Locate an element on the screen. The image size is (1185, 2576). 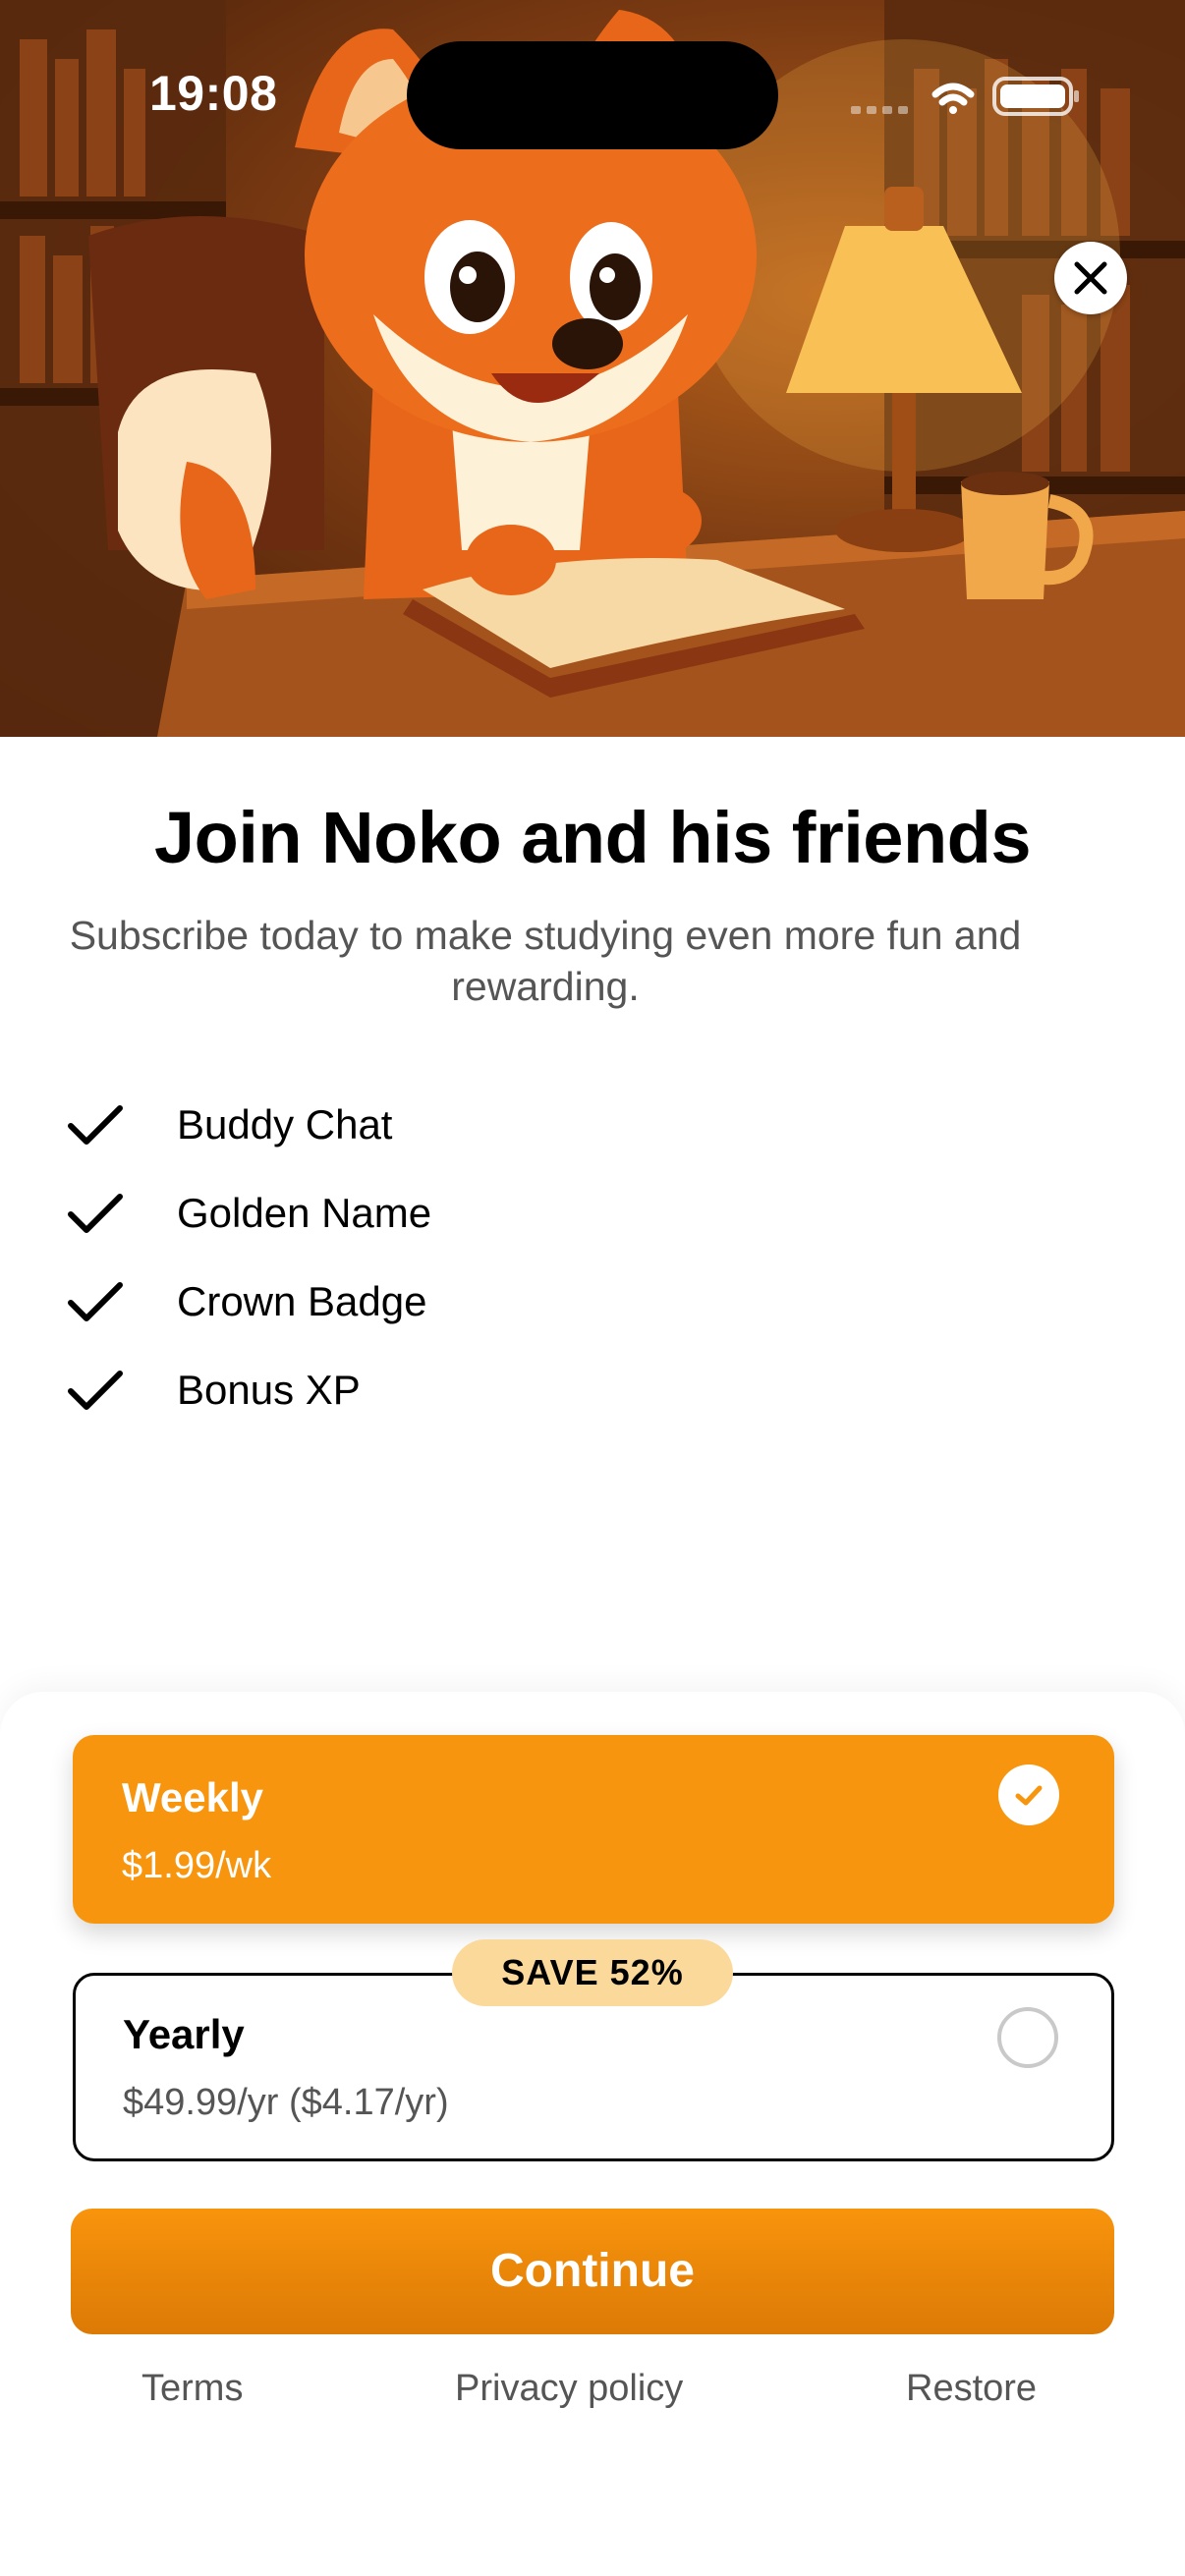
feature-label: Bonus XP is located at coordinates (269, 1390).